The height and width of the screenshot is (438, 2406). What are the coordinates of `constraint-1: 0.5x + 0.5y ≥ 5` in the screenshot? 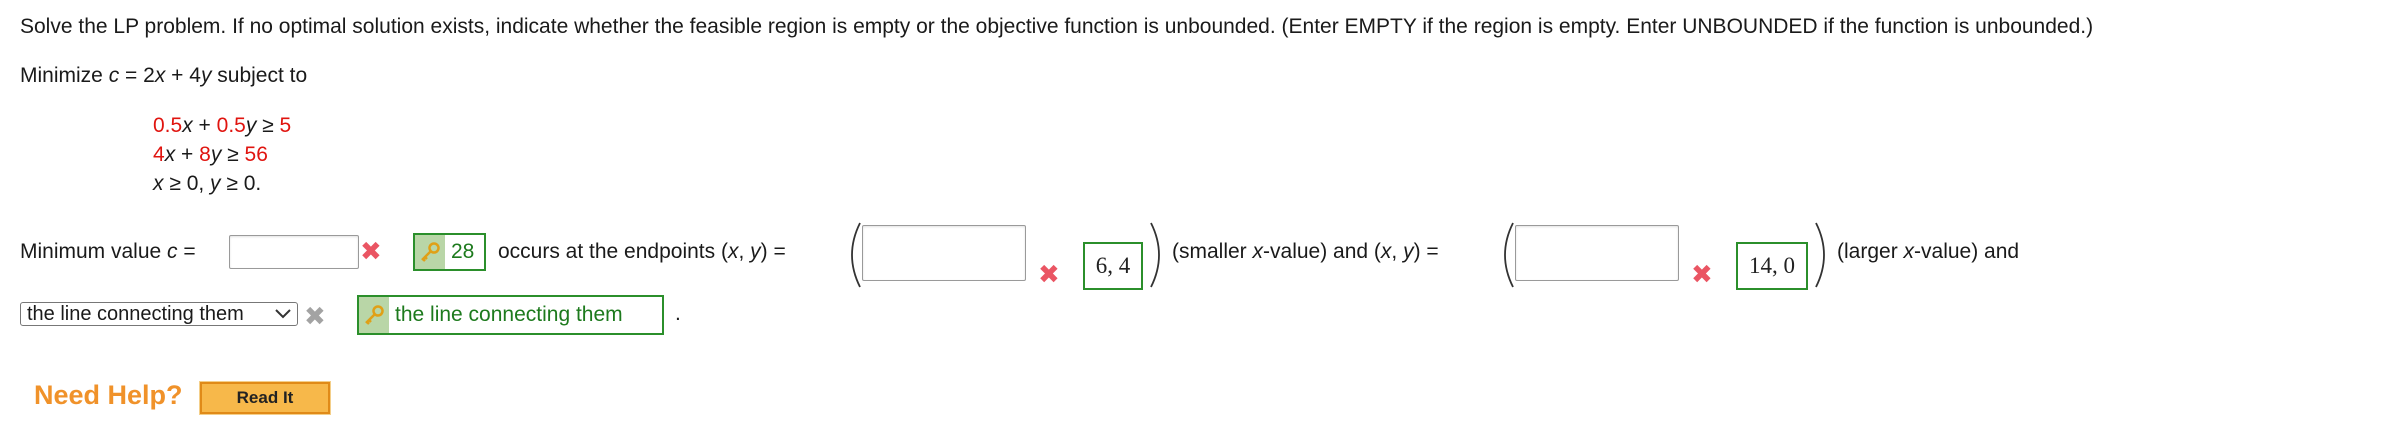 It's located at (222, 126).